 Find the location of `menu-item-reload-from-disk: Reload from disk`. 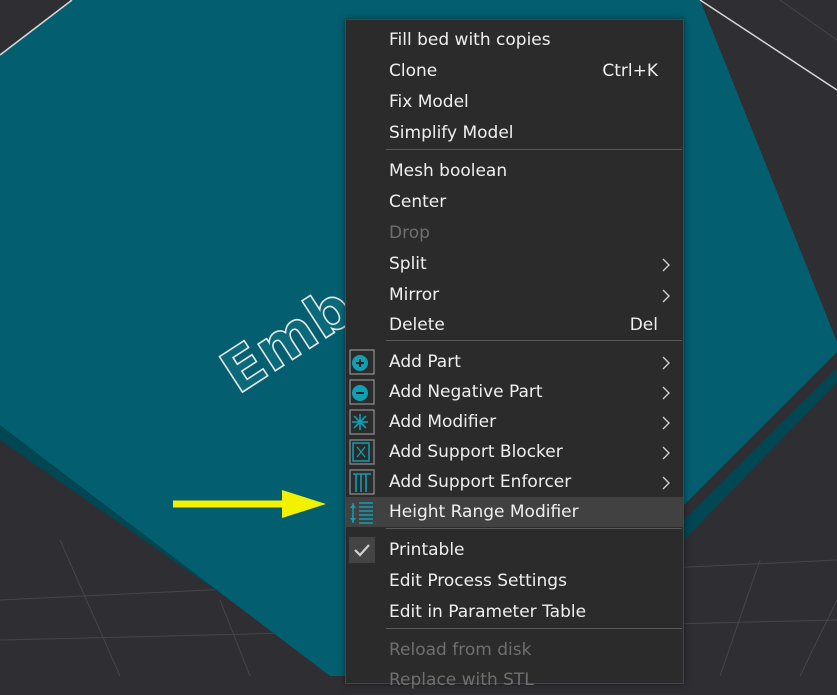

menu-item-reload-from-disk: Reload from disk is located at coordinates (514, 650).